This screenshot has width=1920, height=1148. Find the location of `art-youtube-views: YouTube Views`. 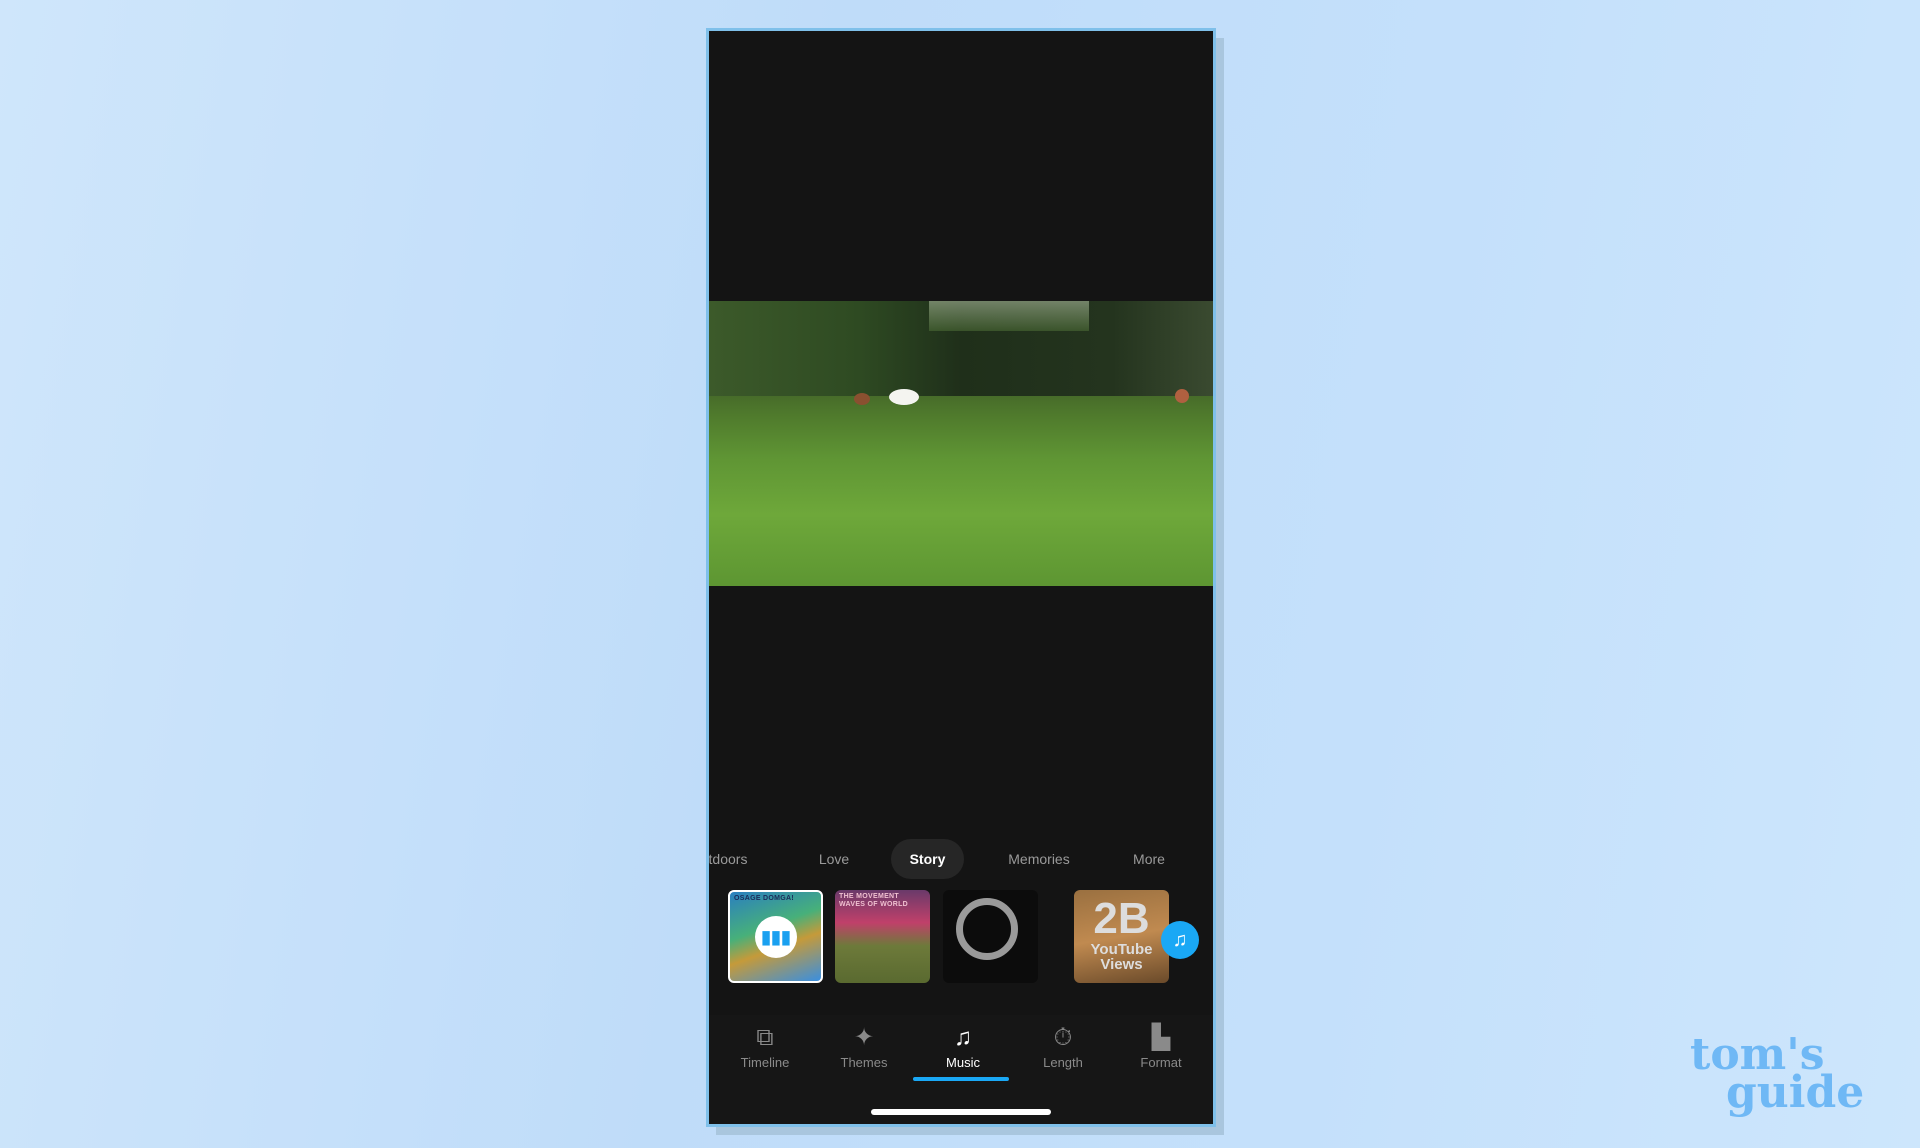

art-youtube-views: YouTube Views is located at coordinates (1121, 957).